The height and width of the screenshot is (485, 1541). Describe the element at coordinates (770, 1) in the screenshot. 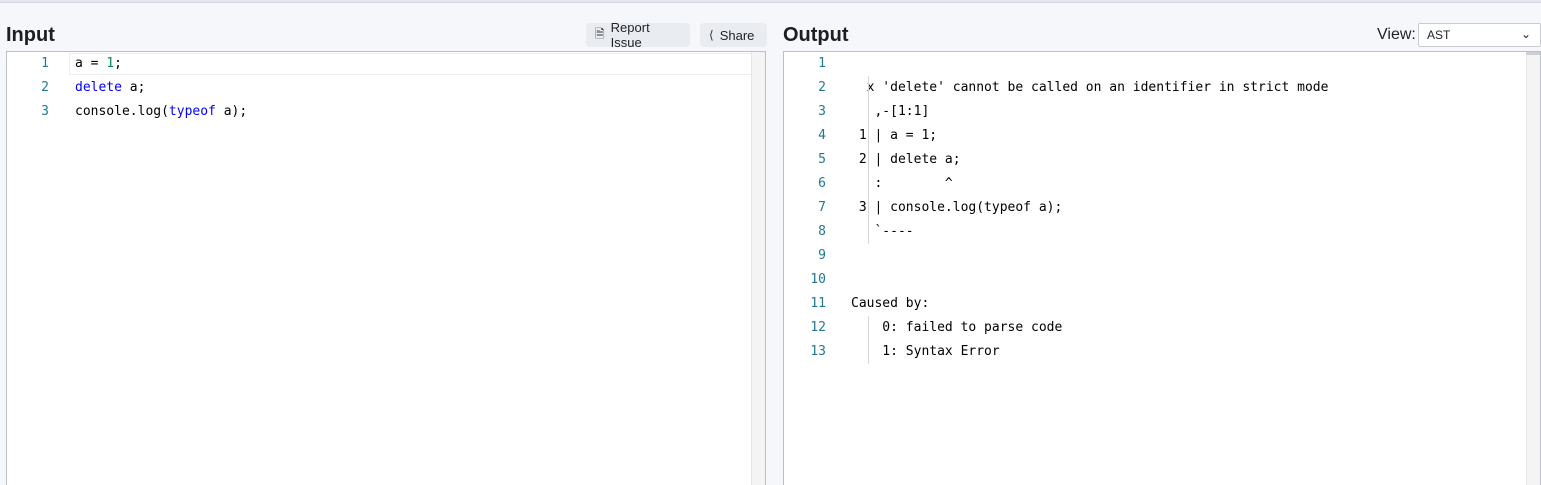

I see `top-border` at that location.